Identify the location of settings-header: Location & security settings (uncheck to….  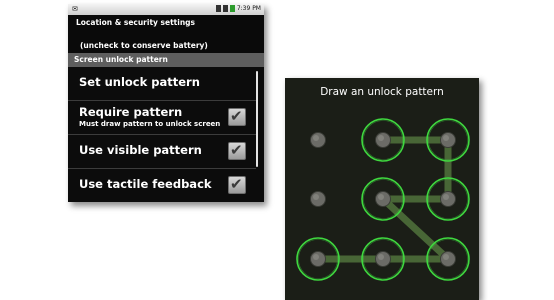
(166, 34).